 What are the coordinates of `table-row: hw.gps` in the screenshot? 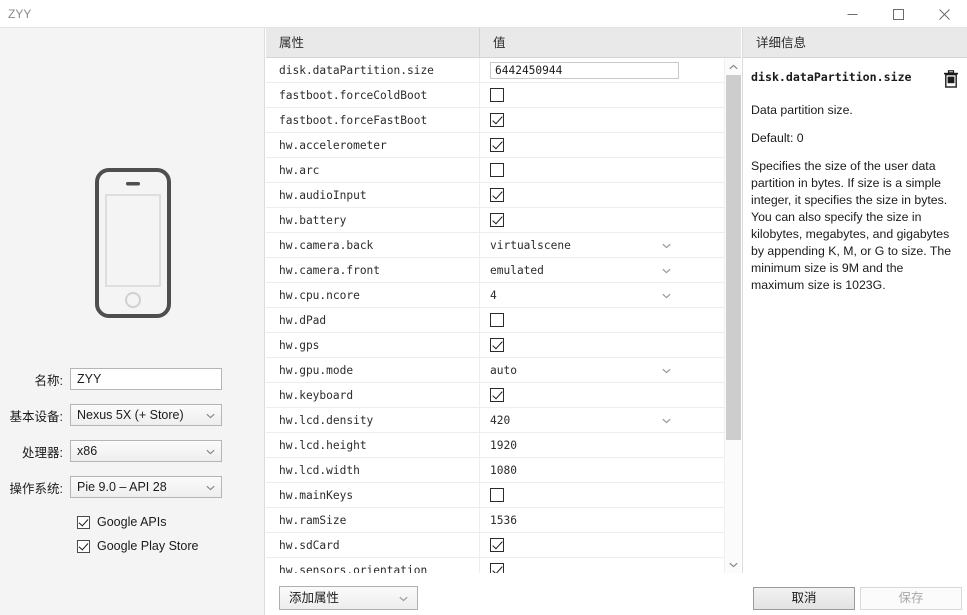 It's located at (503, 345).